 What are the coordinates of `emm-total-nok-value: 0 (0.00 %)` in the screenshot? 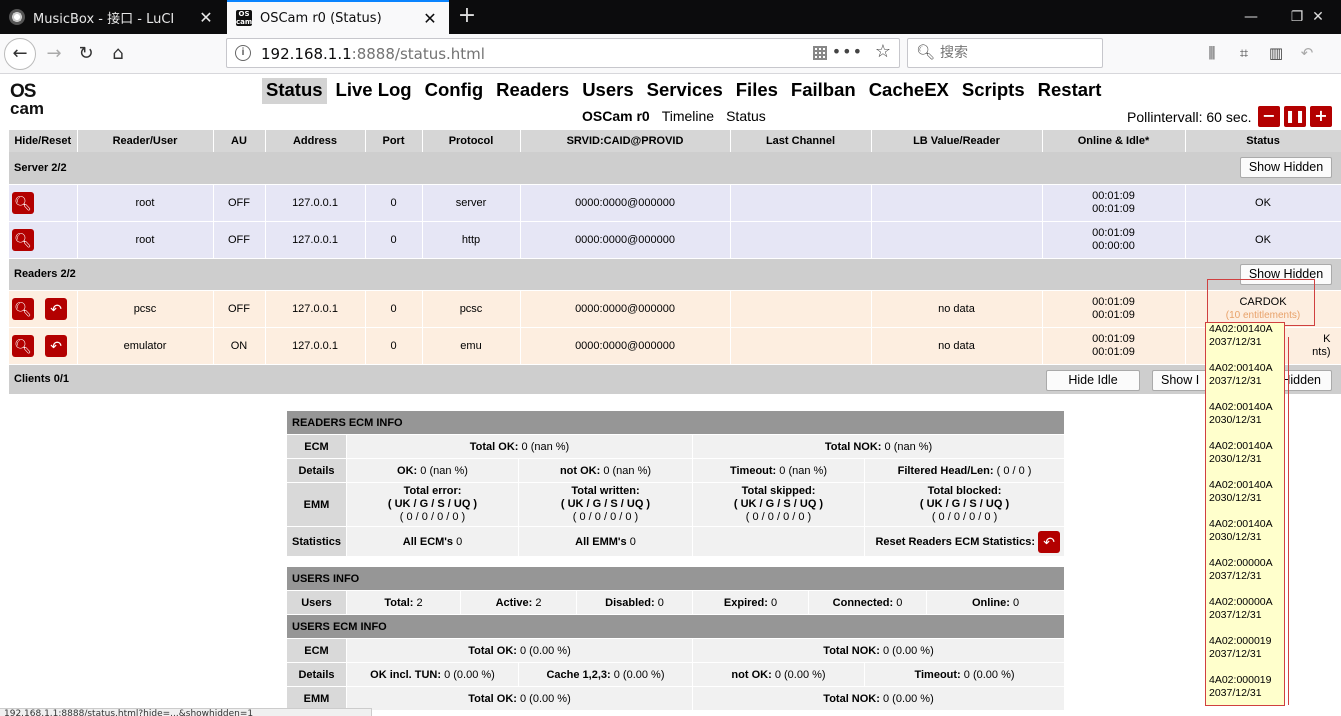 It's located at (908, 698).